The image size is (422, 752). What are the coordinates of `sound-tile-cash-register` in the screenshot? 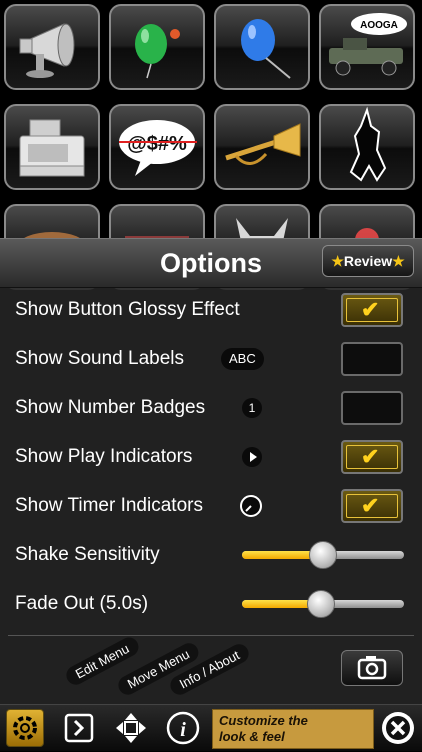 It's located at (52, 147).